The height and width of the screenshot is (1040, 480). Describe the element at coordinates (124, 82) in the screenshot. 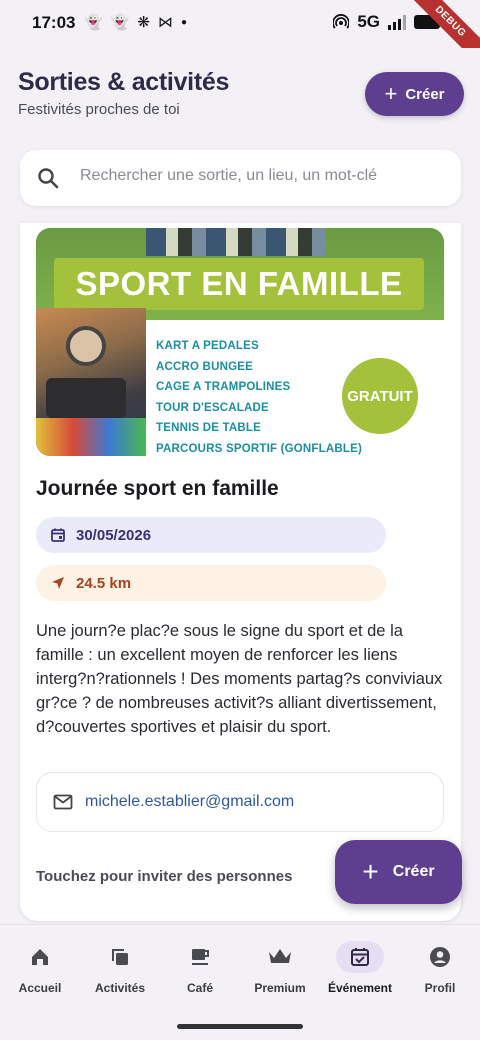

I see `page-title: Sorties & activités` at that location.